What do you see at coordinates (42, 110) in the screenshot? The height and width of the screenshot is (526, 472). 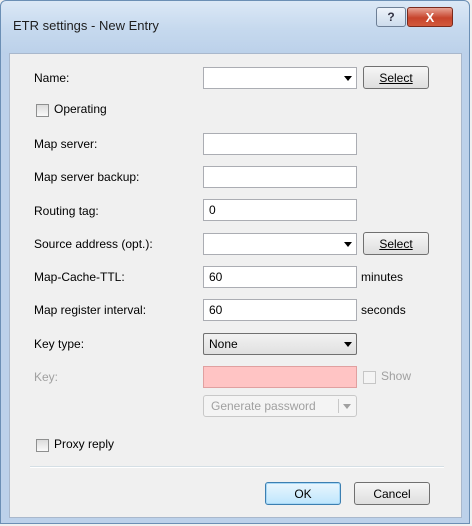 I see `operating-checkbox` at bounding box center [42, 110].